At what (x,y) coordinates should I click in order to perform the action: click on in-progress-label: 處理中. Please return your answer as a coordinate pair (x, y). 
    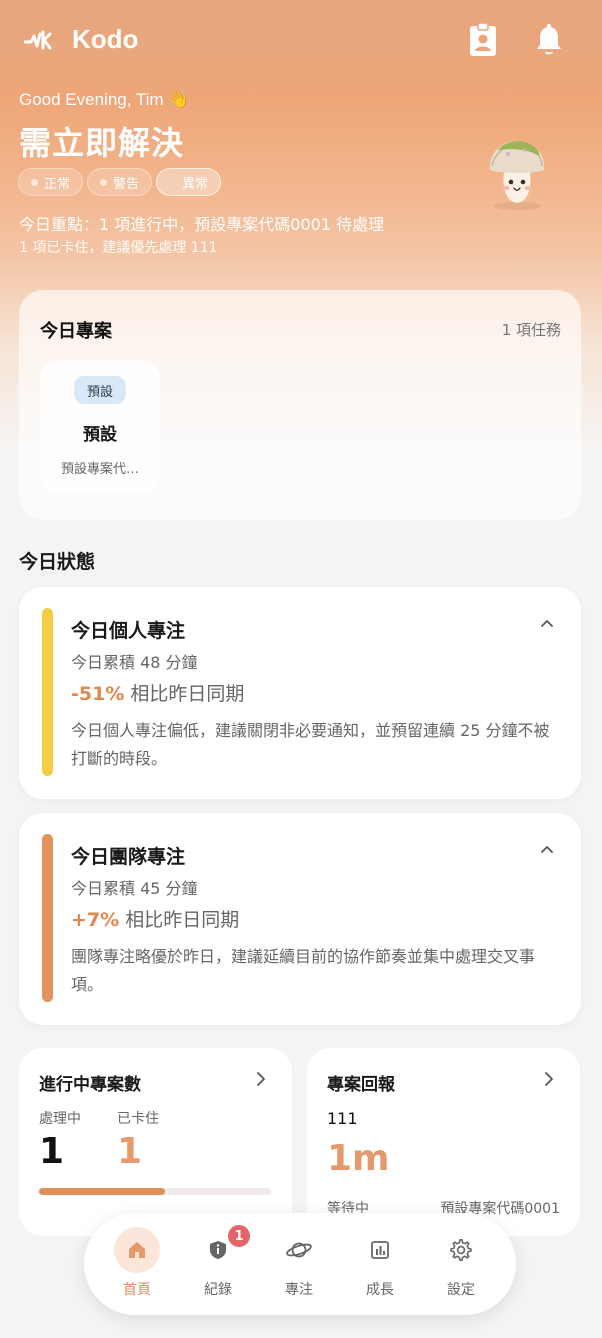
    Looking at the image, I should click on (60, 1119).